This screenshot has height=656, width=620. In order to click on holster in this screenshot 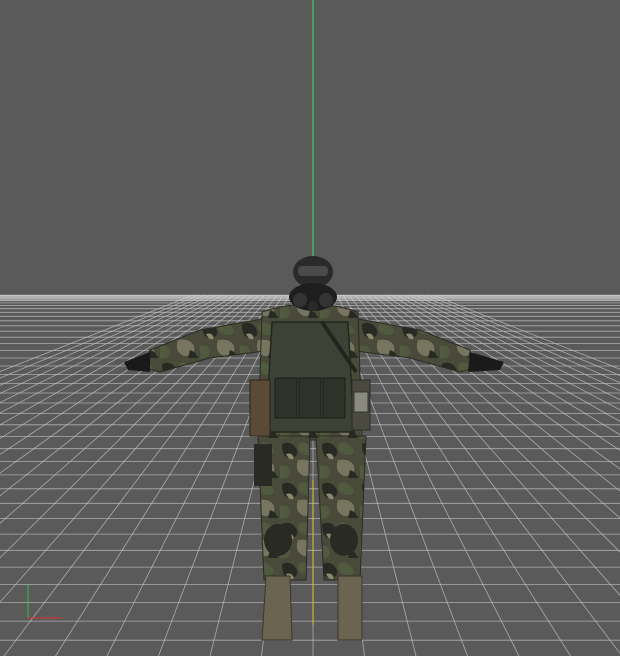, I will do `click(263, 465)`.